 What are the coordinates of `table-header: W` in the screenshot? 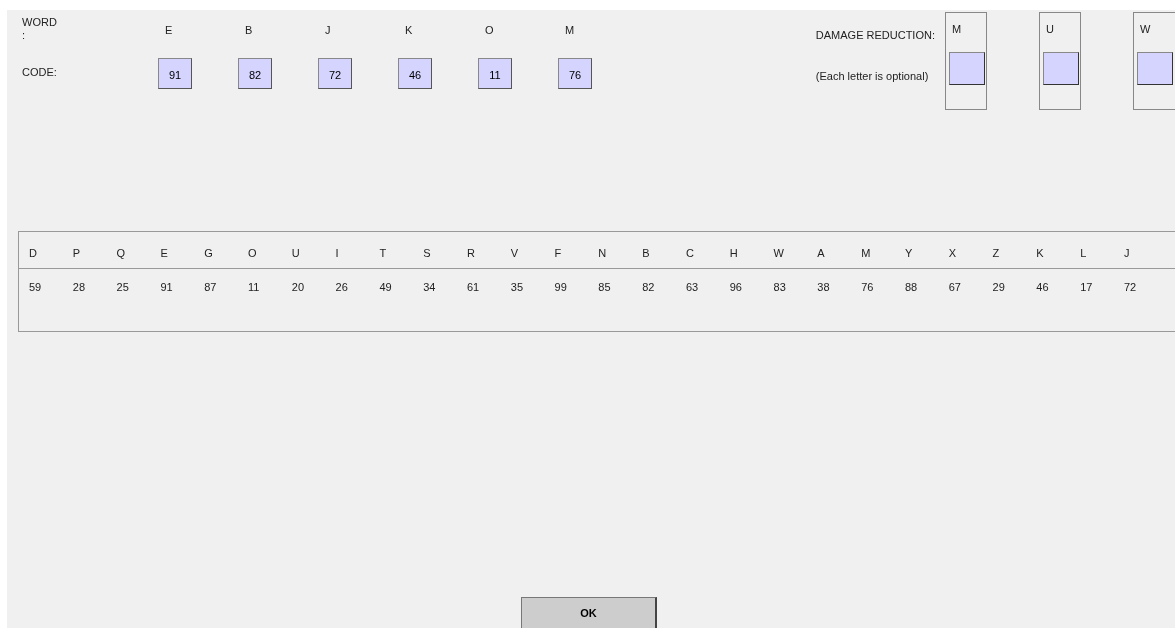 It's located at (778, 252).